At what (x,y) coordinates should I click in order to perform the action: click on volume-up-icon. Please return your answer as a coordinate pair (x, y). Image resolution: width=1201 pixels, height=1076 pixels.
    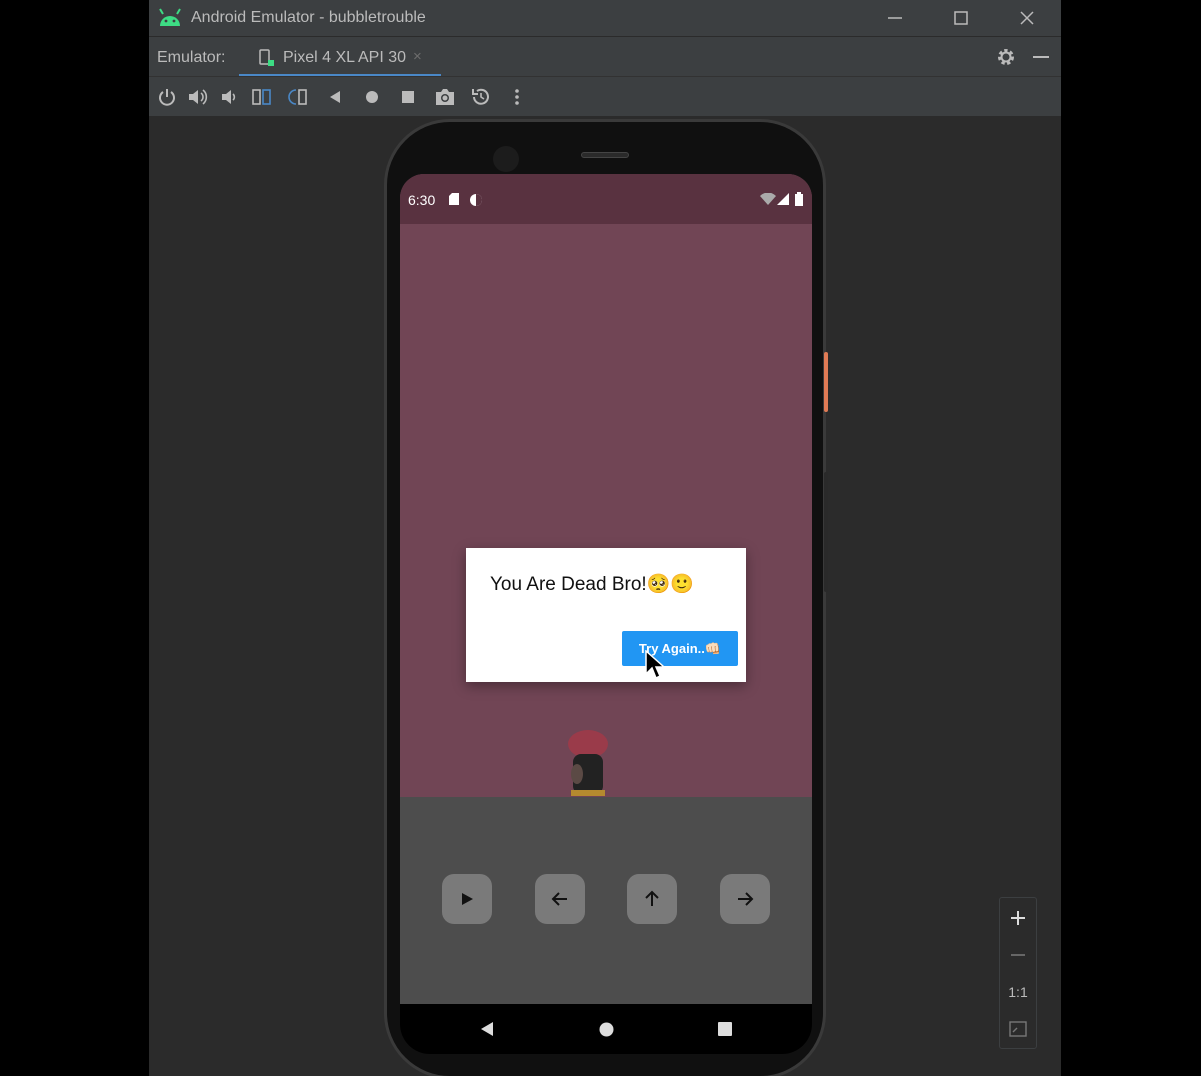
    Looking at the image, I should click on (198, 97).